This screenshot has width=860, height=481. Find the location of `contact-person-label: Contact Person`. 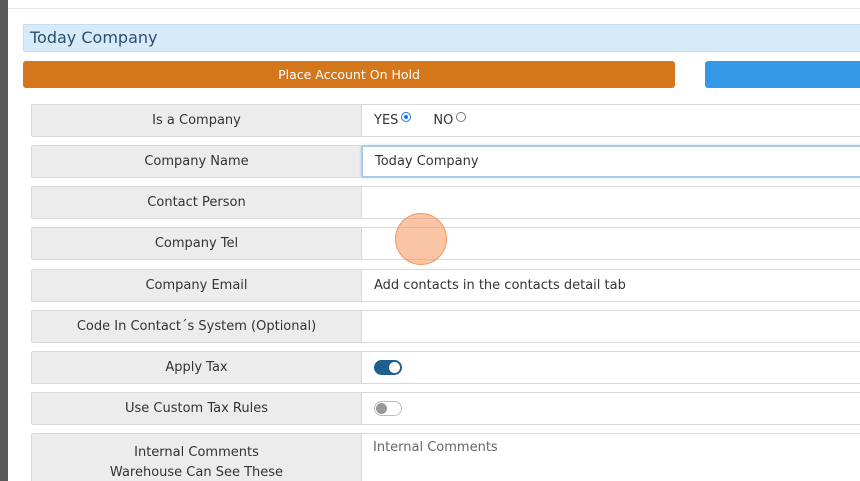

contact-person-label: Contact Person is located at coordinates (197, 202).